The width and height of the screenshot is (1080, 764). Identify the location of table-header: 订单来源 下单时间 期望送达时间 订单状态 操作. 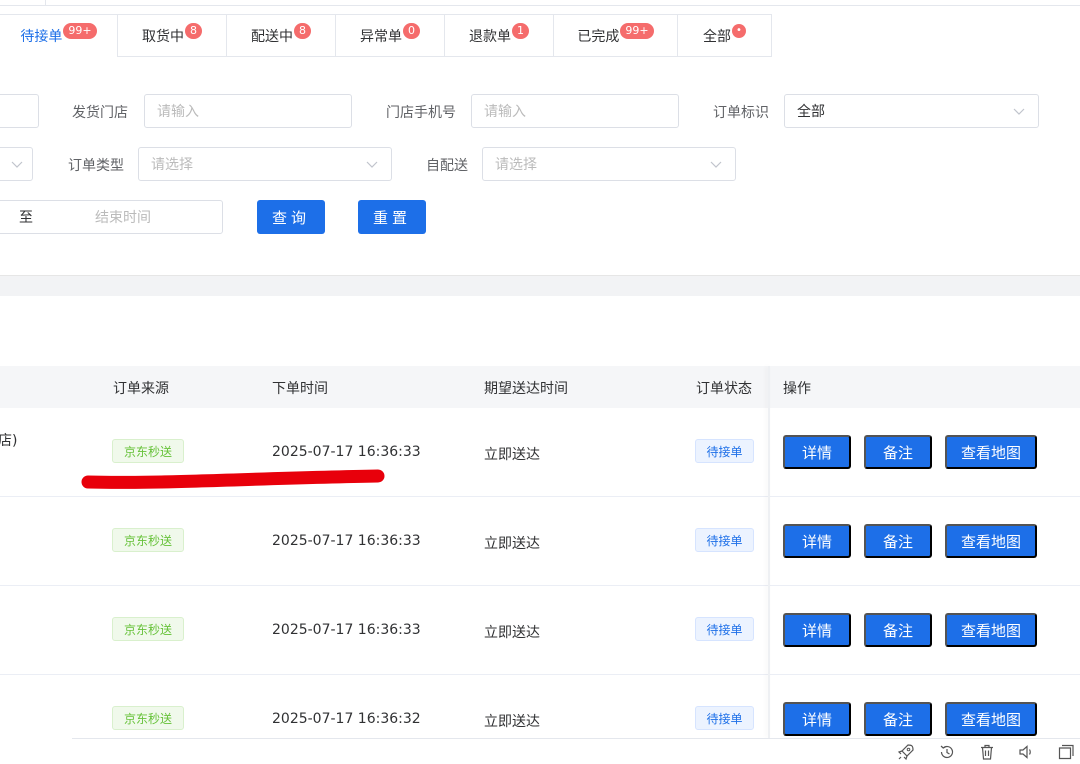
(540, 387).